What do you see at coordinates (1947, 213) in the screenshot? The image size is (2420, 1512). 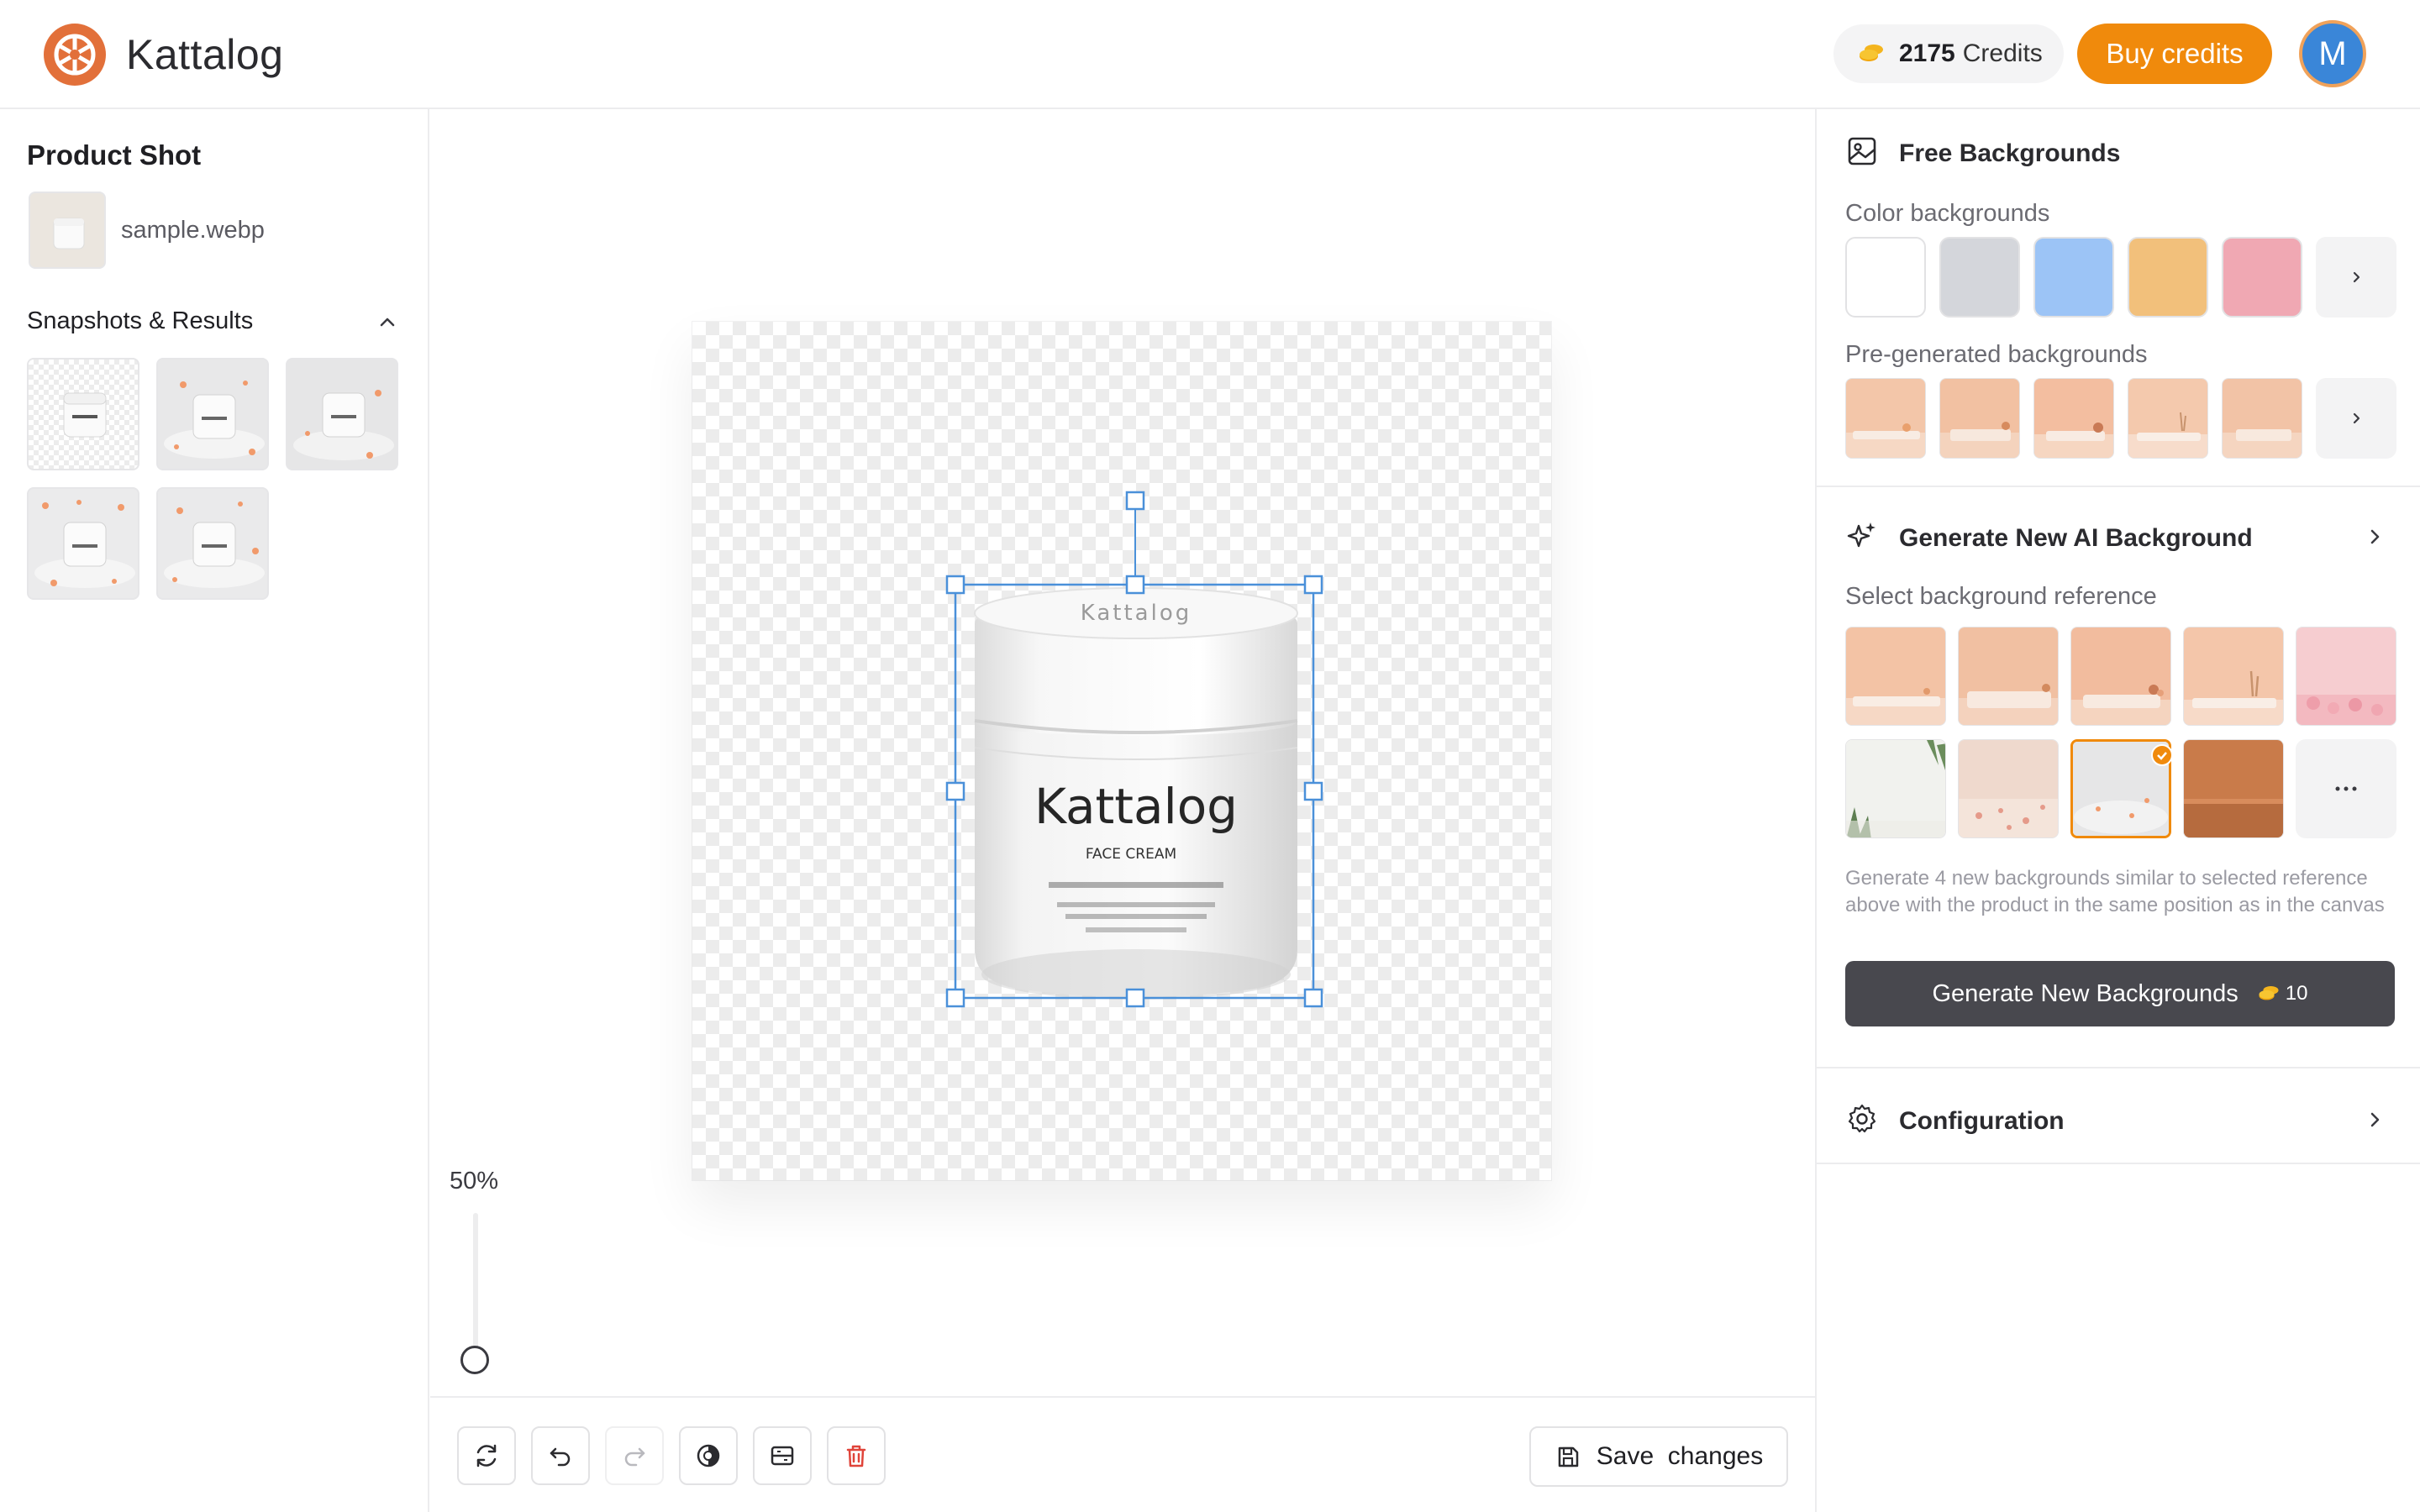 I see `color-backgrounds-label: Color backgrounds` at bounding box center [1947, 213].